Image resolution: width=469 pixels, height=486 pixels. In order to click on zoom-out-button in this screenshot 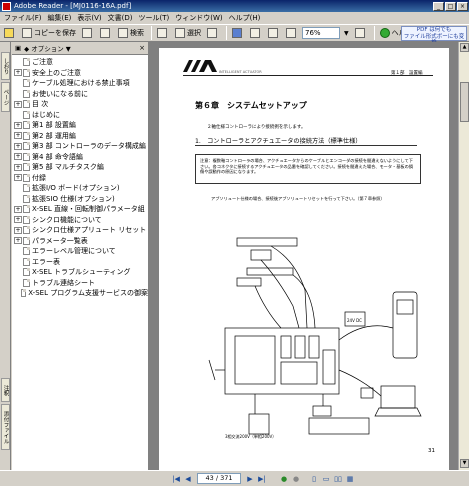, I will do `click(256, 33)`.